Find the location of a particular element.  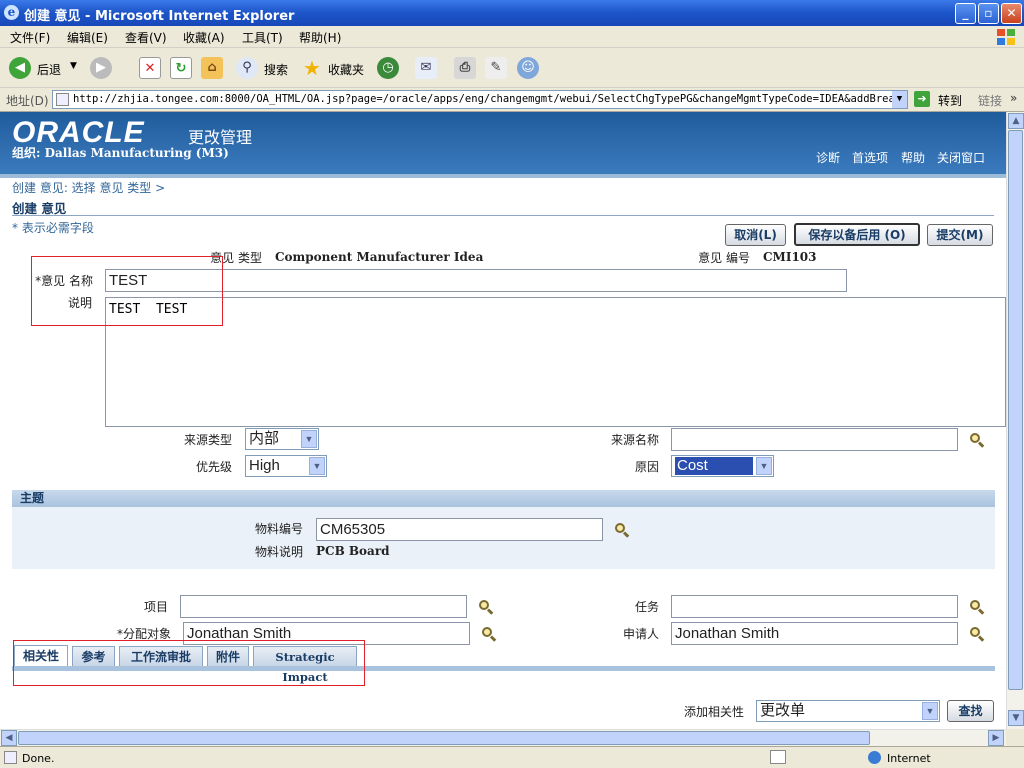

assignee-search-icon is located at coordinates (489, 634).